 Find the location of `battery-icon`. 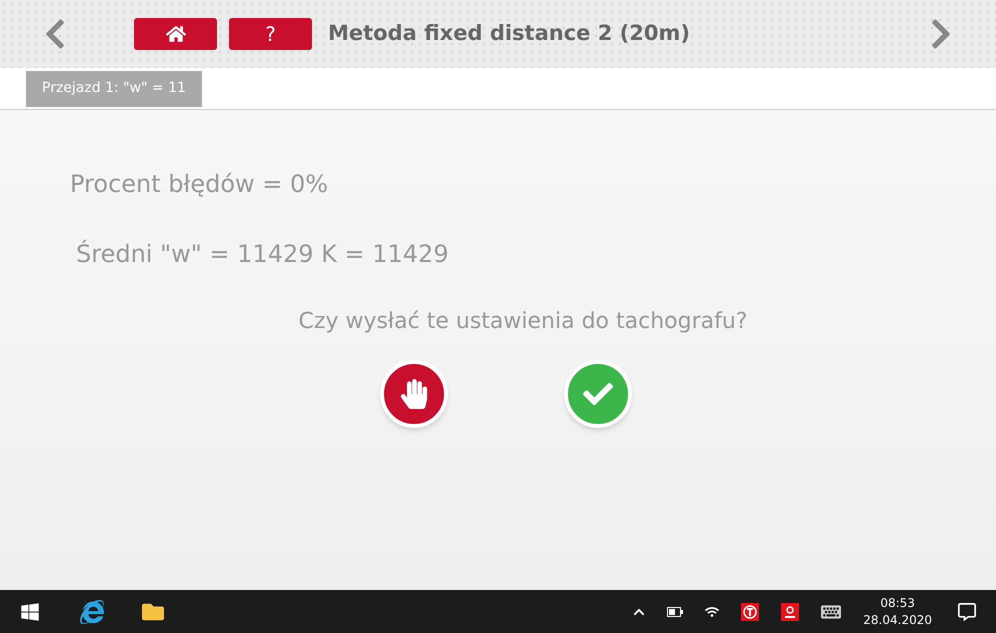

battery-icon is located at coordinates (675, 611).